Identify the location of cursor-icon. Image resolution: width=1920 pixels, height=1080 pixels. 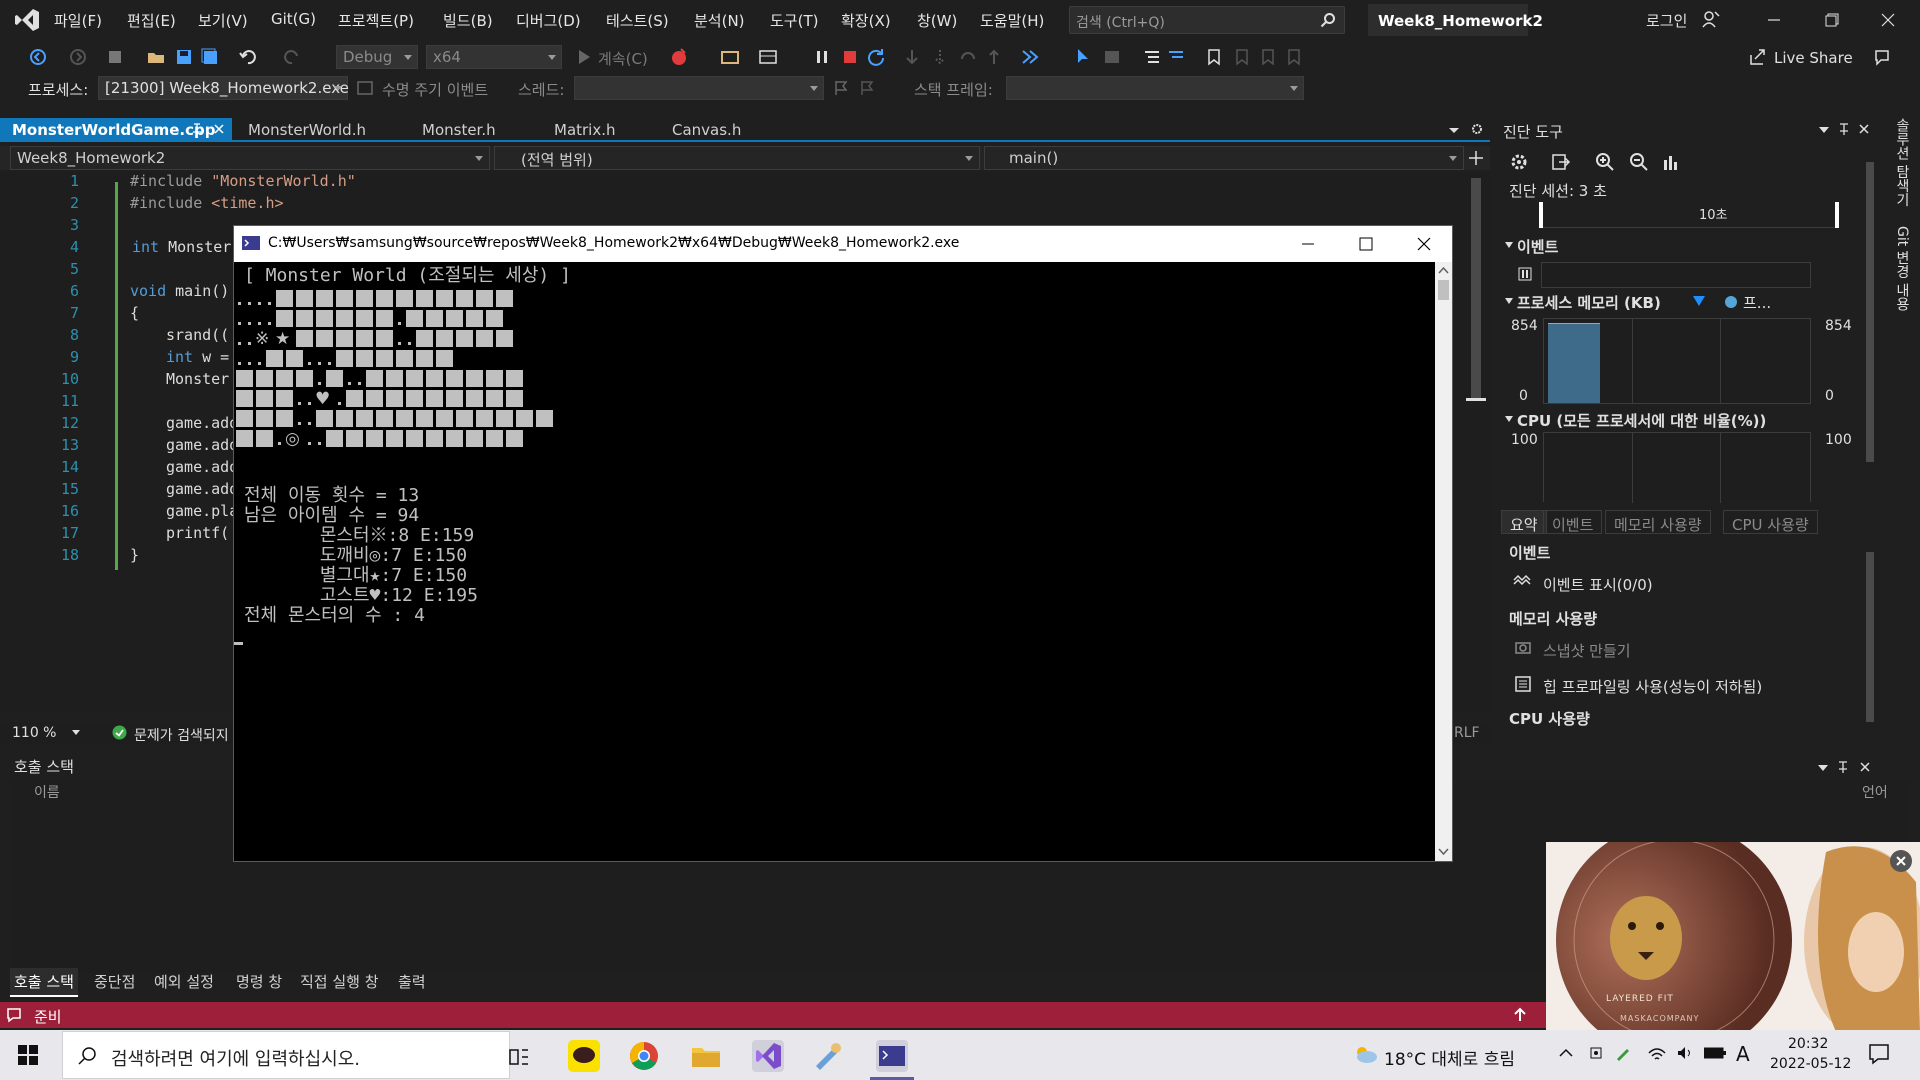
(1084, 57).